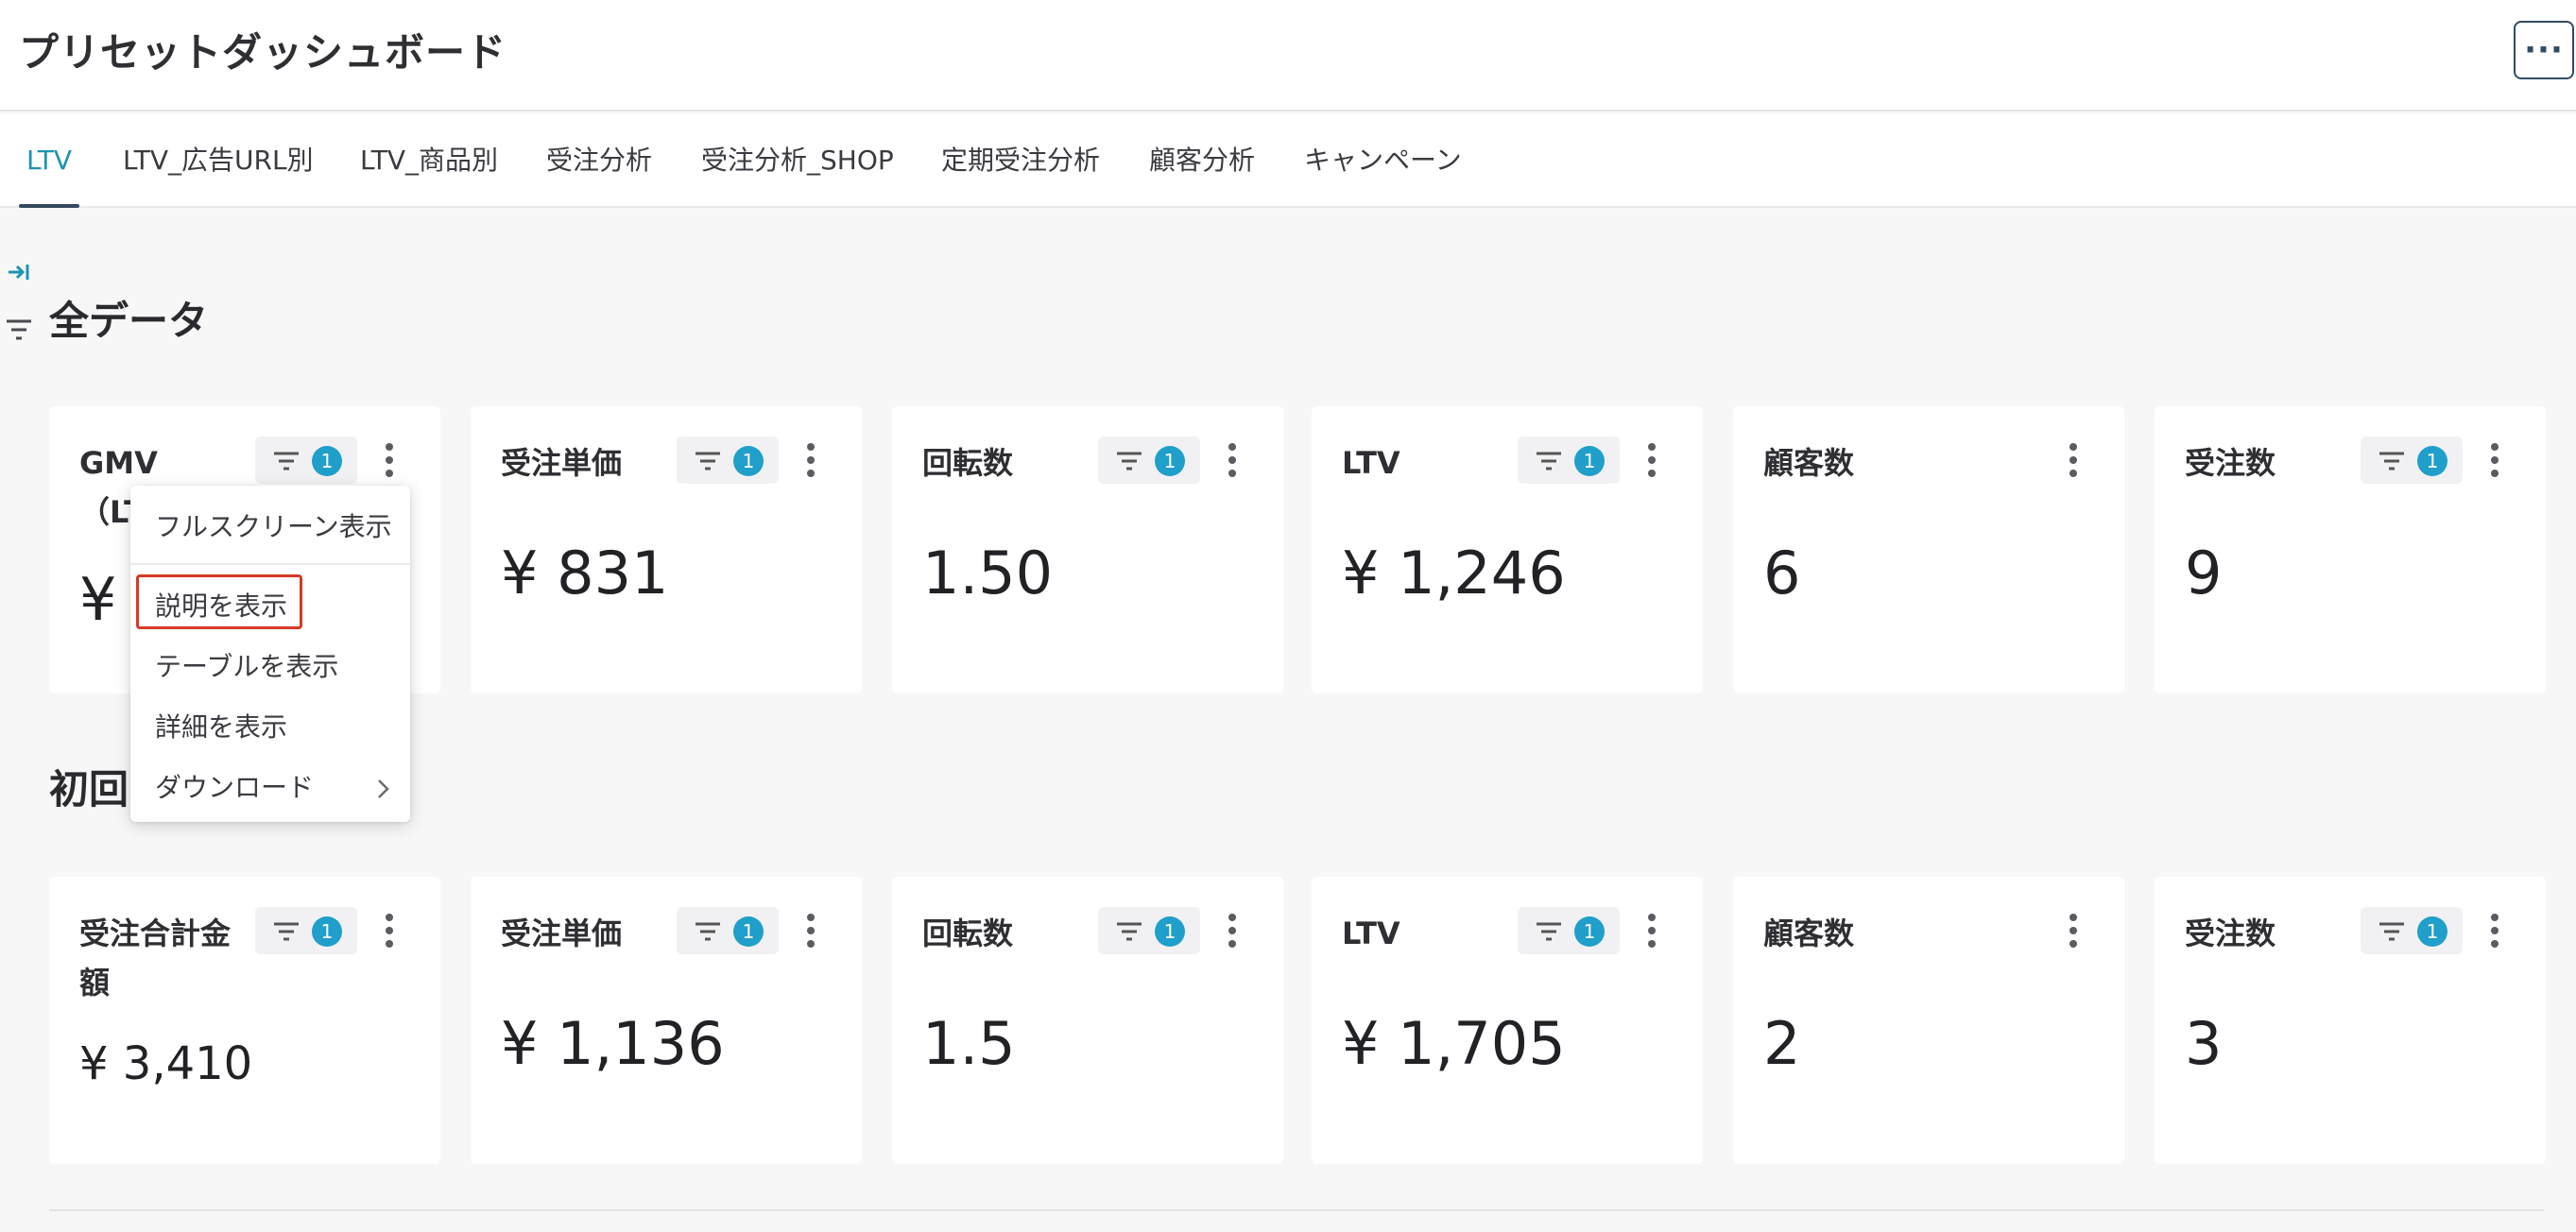 The image size is (2576, 1232). What do you see at coordinates (1020, 160) in the screenshot?
I see `tab-subscription-analysis: 定期受注分析` at bounding box center [1020, 160].